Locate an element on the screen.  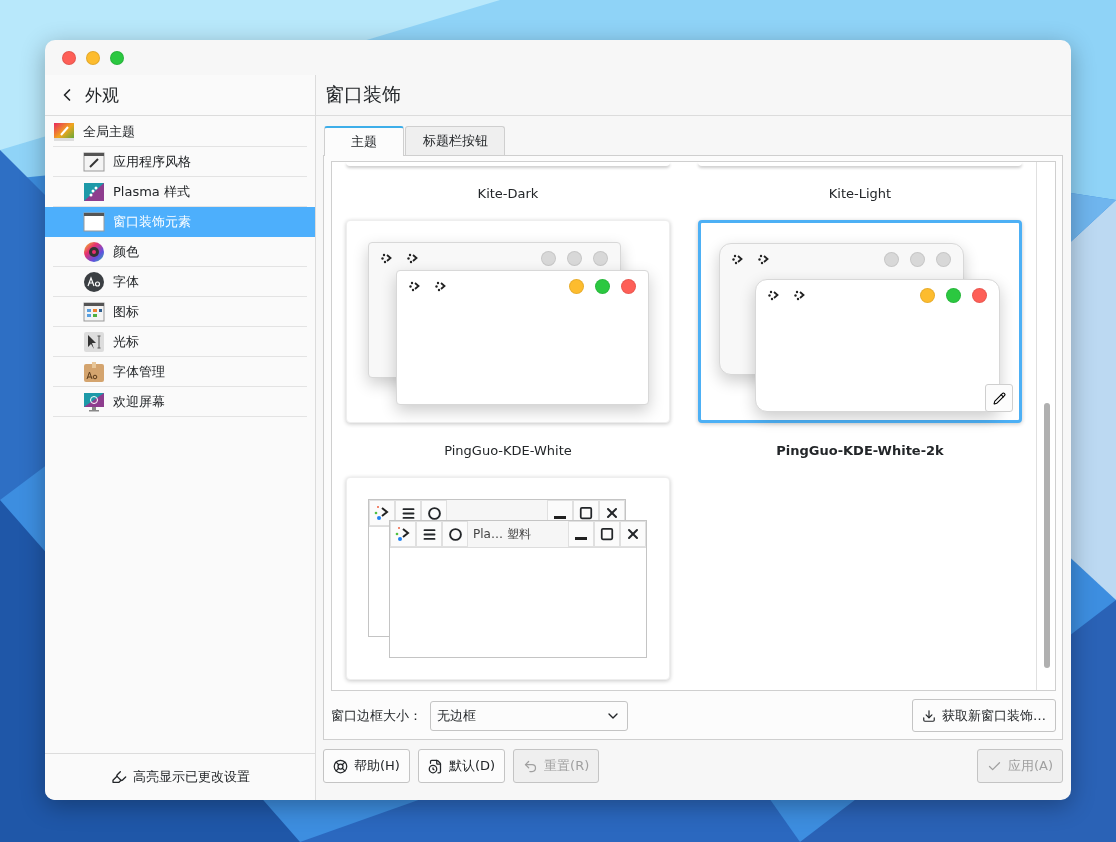
download-icon is located at coordinates (929, 715).